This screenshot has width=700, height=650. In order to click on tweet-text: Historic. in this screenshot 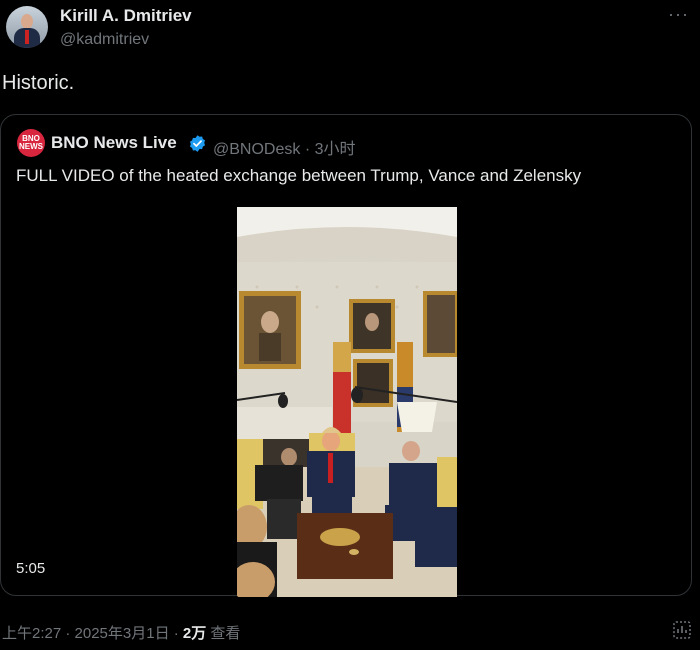, I will do `click(38, 83)`.